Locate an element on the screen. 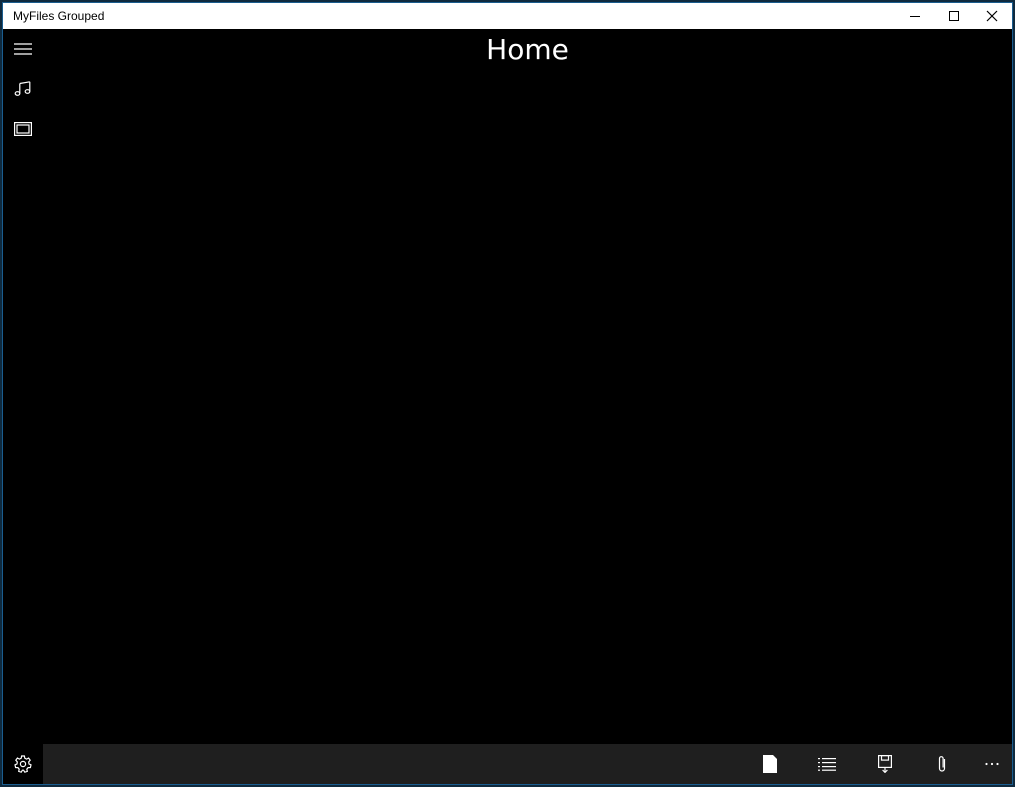  maximize-button is located at coordinates (954, 16).